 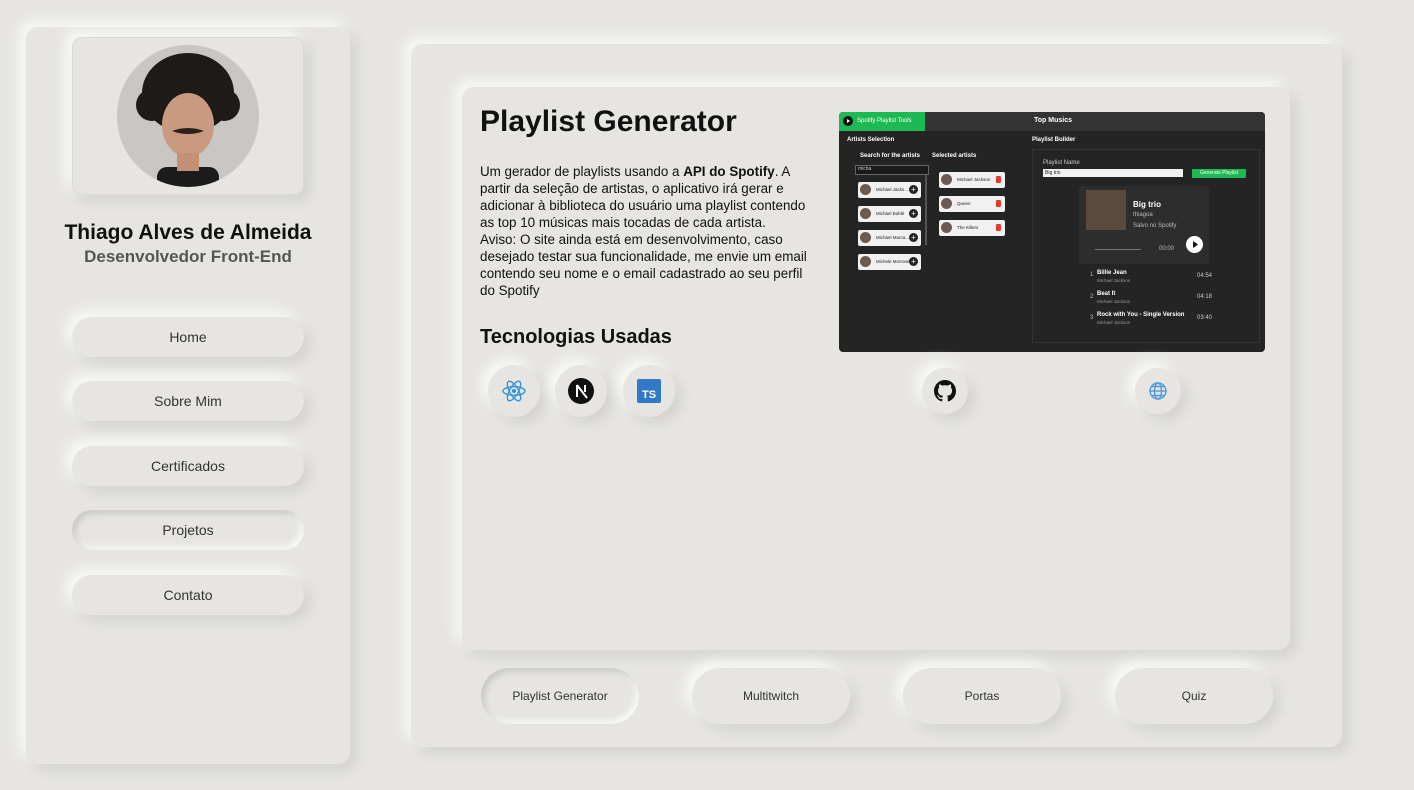 I want to click on nav-home: Home, so click(x=188, y=337).